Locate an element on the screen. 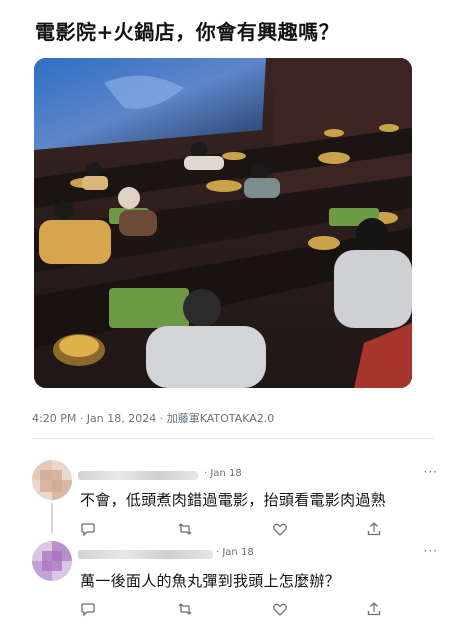 The height and width of the screenshot is (640, 474). reply-item: · Jan 18 ··· 不會，低頭煮肉錯過電影，抬頭看電影肉過熟 is located at coordinates (237, 496).